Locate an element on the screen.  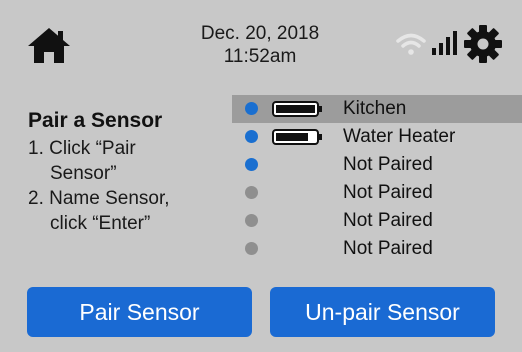
sensor-row-kitchen: Kitchen is located at coordinates (377, 109).